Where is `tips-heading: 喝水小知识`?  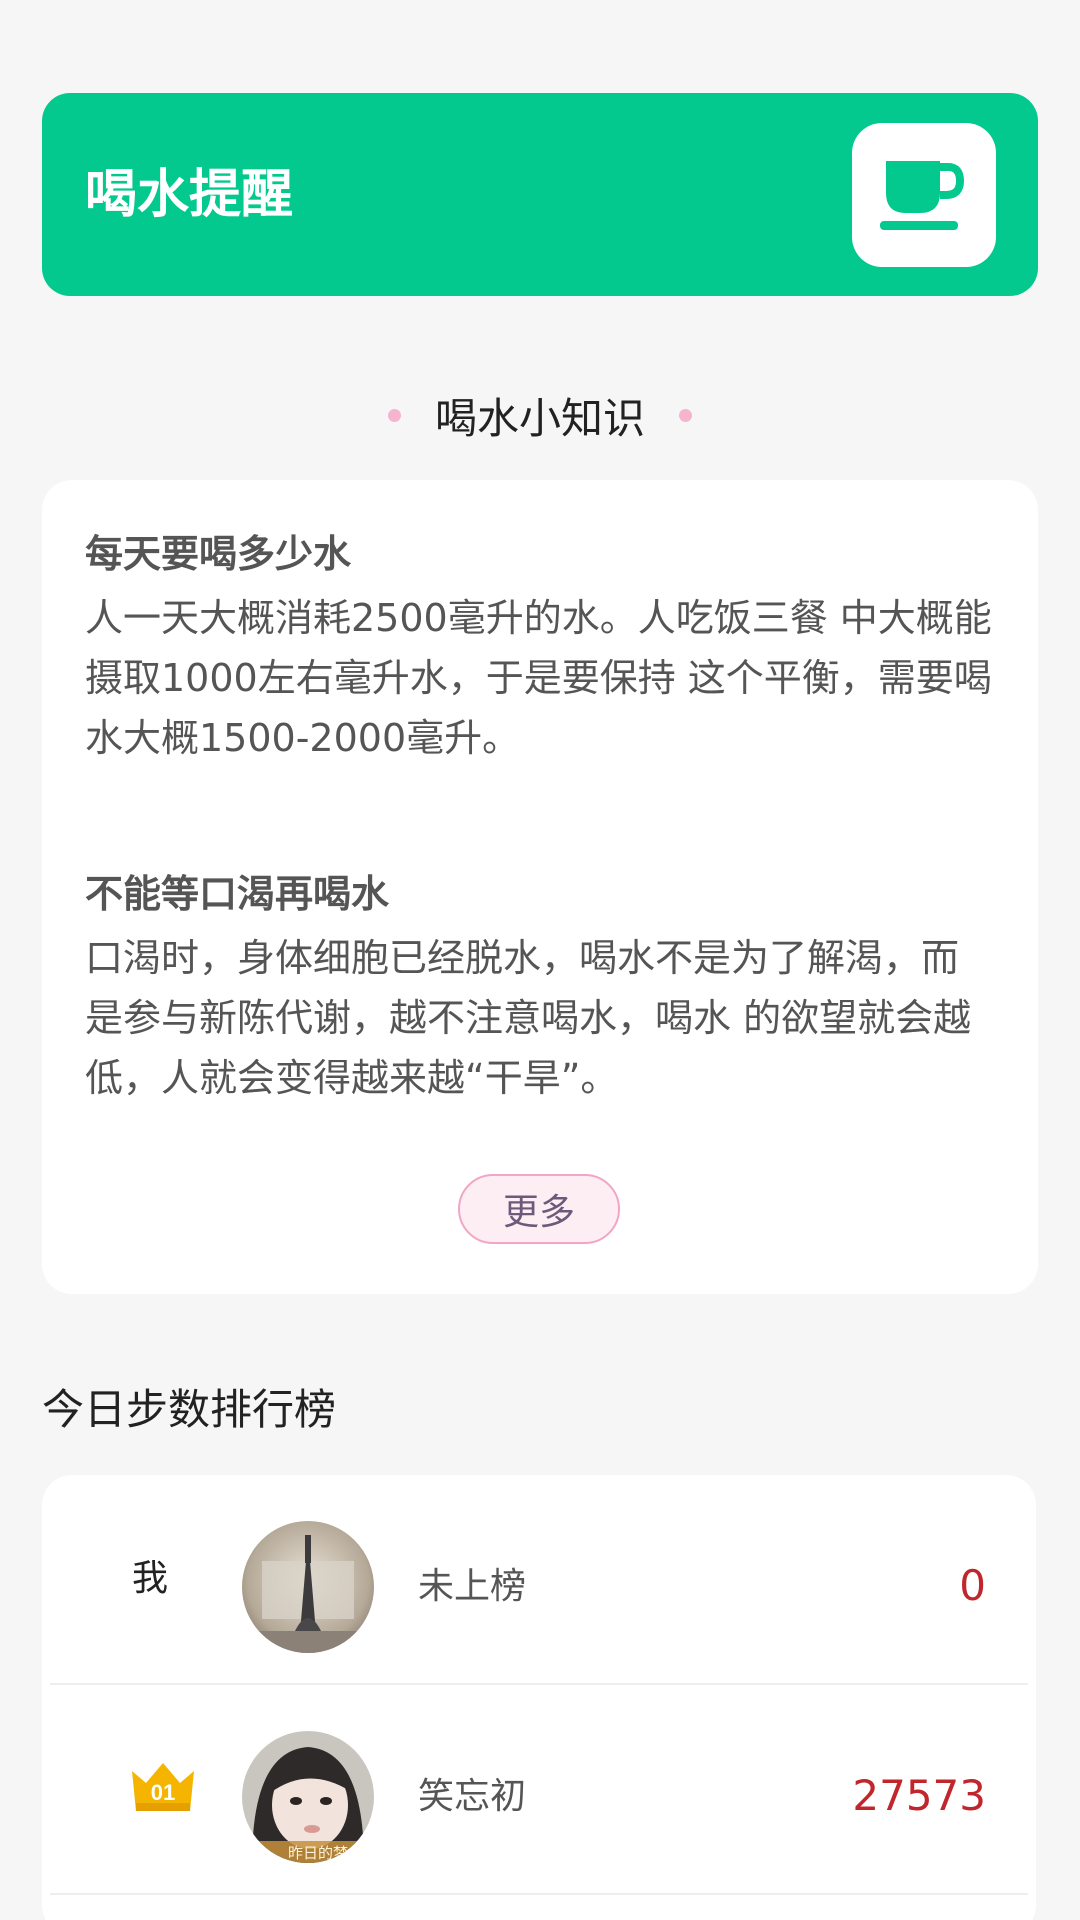
tips-heading: 喝水小知识 is located at coordinates (540, 415).